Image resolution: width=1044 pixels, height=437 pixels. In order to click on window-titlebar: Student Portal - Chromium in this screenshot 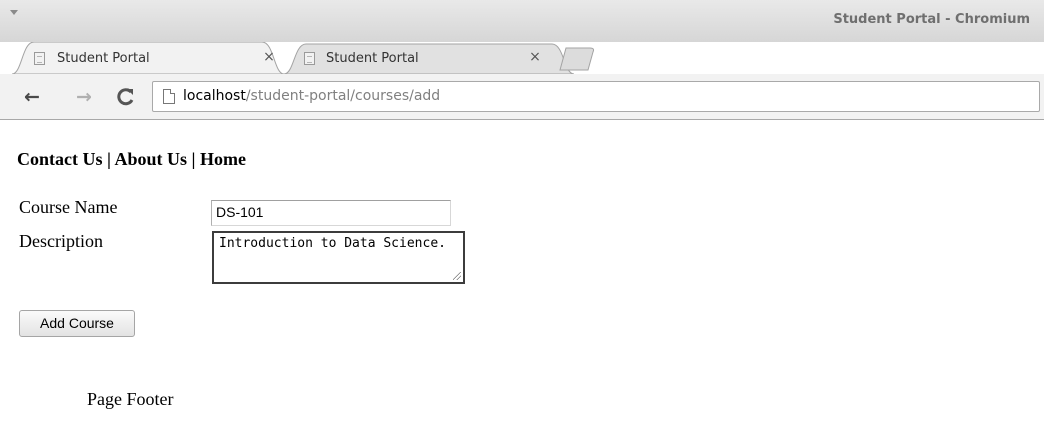, I will do `click(522, 21)`.